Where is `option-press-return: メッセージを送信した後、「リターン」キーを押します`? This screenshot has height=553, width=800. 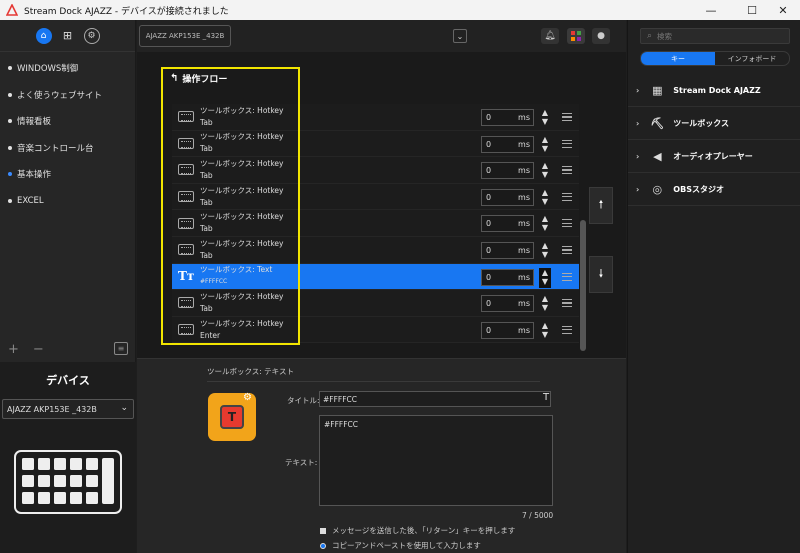 option-press-return: メッセージを送信した後、「リターン」キーを押します is located at coordinates (417, 530).